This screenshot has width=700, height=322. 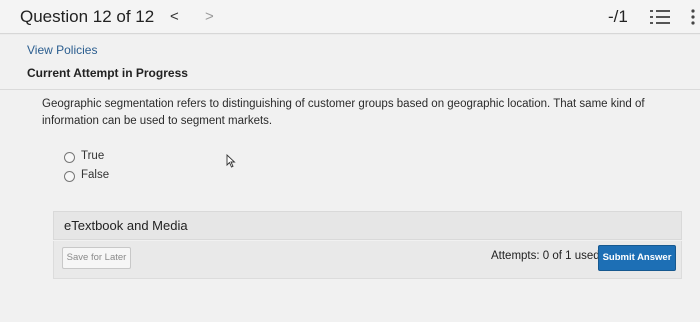 I want to click on section-divider, so click(x=350, y=89).